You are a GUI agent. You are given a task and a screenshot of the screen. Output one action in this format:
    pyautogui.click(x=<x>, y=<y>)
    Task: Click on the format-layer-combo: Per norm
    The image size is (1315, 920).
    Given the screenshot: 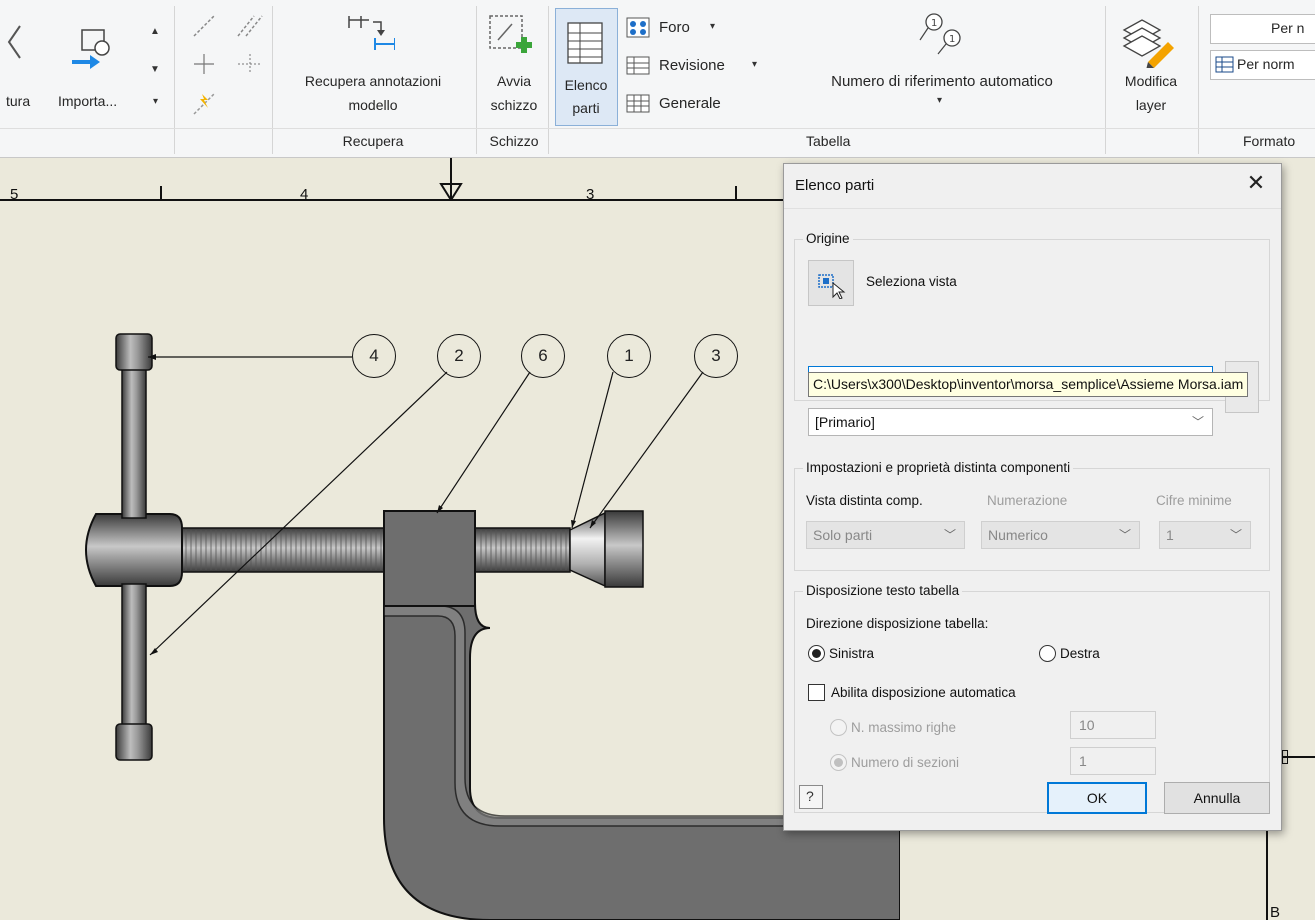 What is the action you would take?
    pyautogui.click(x=1262, y=65)
    